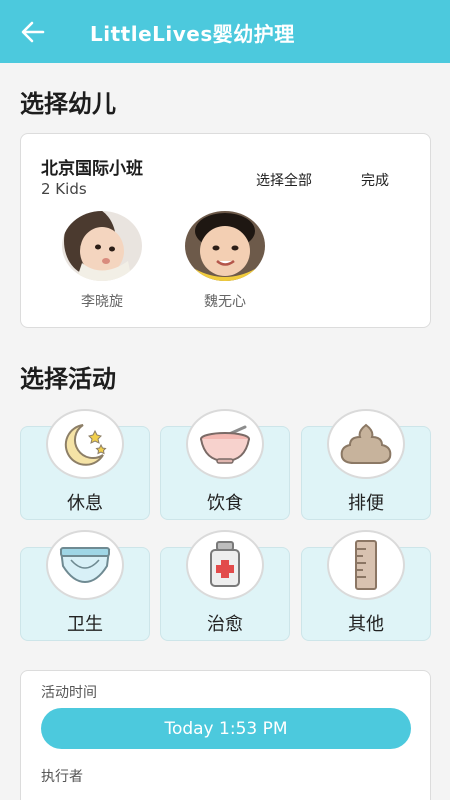  Describe the element at coordinates (225, 565) in the screenshot. I see `medicine-bottle-icon` at that location.